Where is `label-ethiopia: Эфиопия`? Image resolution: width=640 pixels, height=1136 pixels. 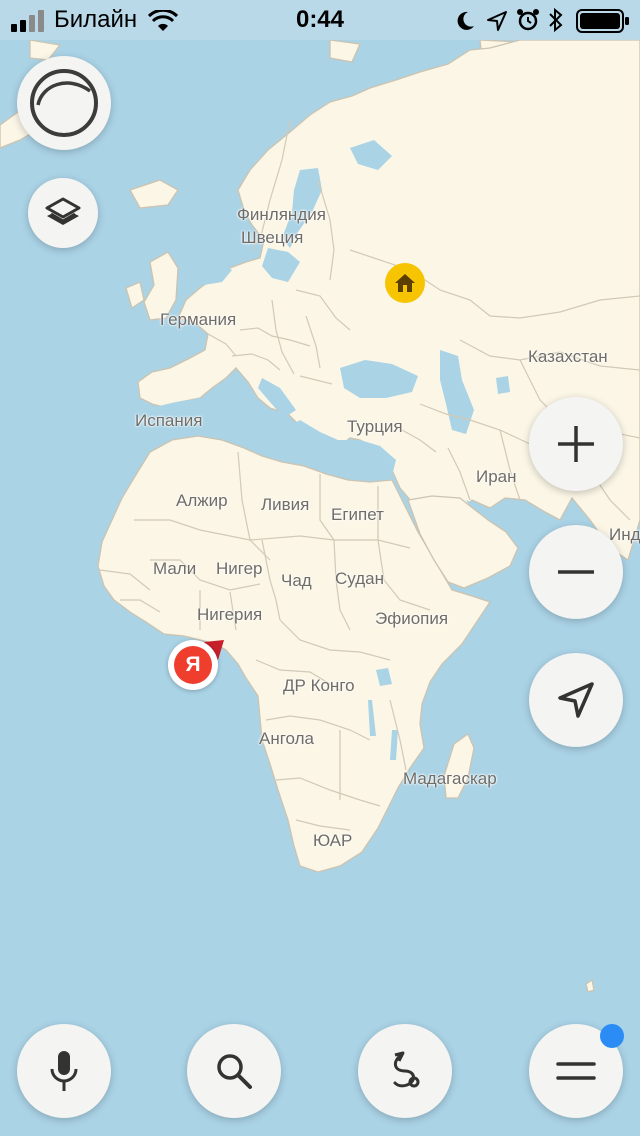
label-ethiopia: Эфиопия is located at coordinates (412, 618).